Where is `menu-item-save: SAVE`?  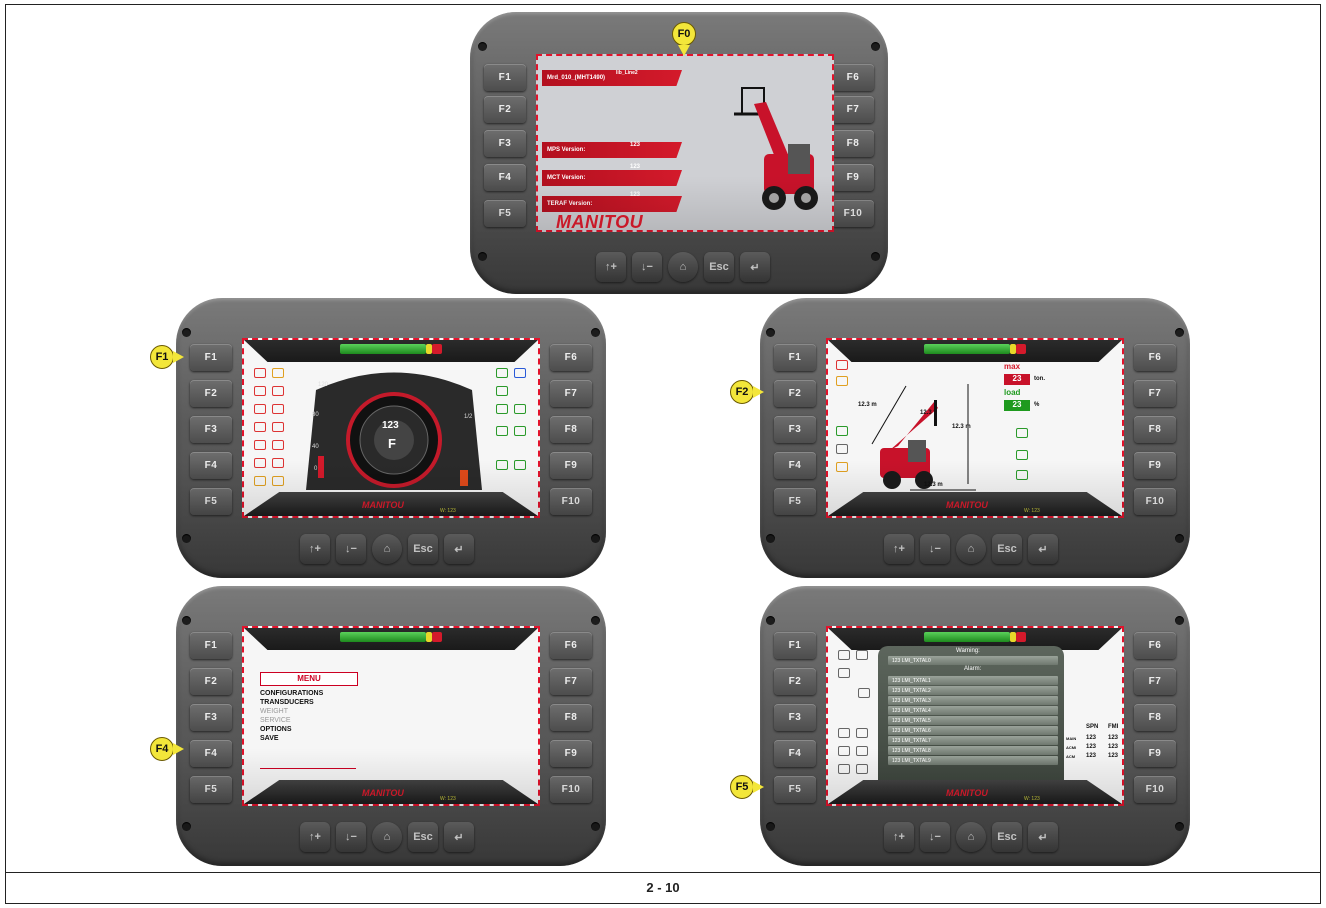
menu-item-save: SAVE is located at coordinates (269, 738).